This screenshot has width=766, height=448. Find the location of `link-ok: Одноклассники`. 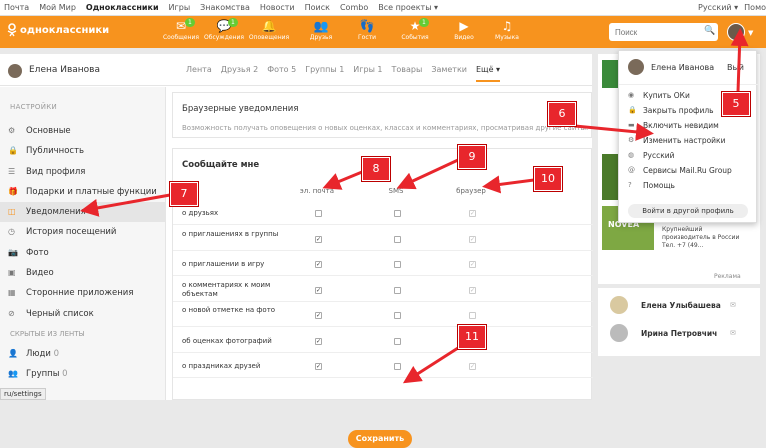

link-ok: Одноклассники is located at coordinates (122, 7).